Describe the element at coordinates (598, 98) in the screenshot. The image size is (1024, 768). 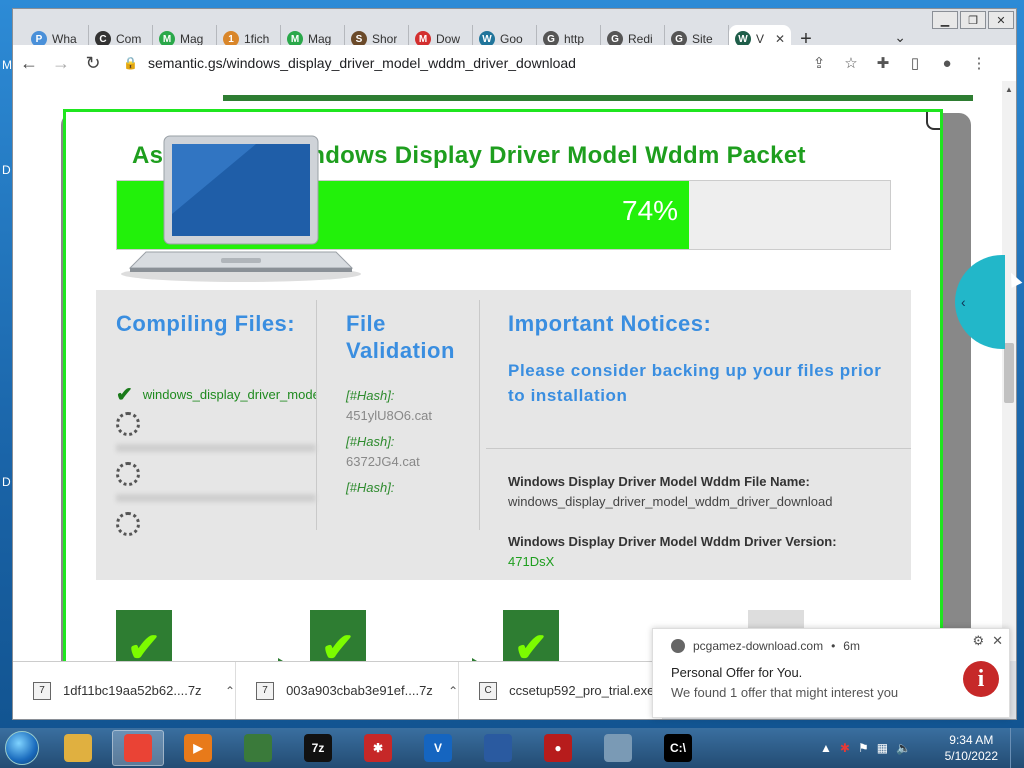
I see `top-green-strip` at that location.